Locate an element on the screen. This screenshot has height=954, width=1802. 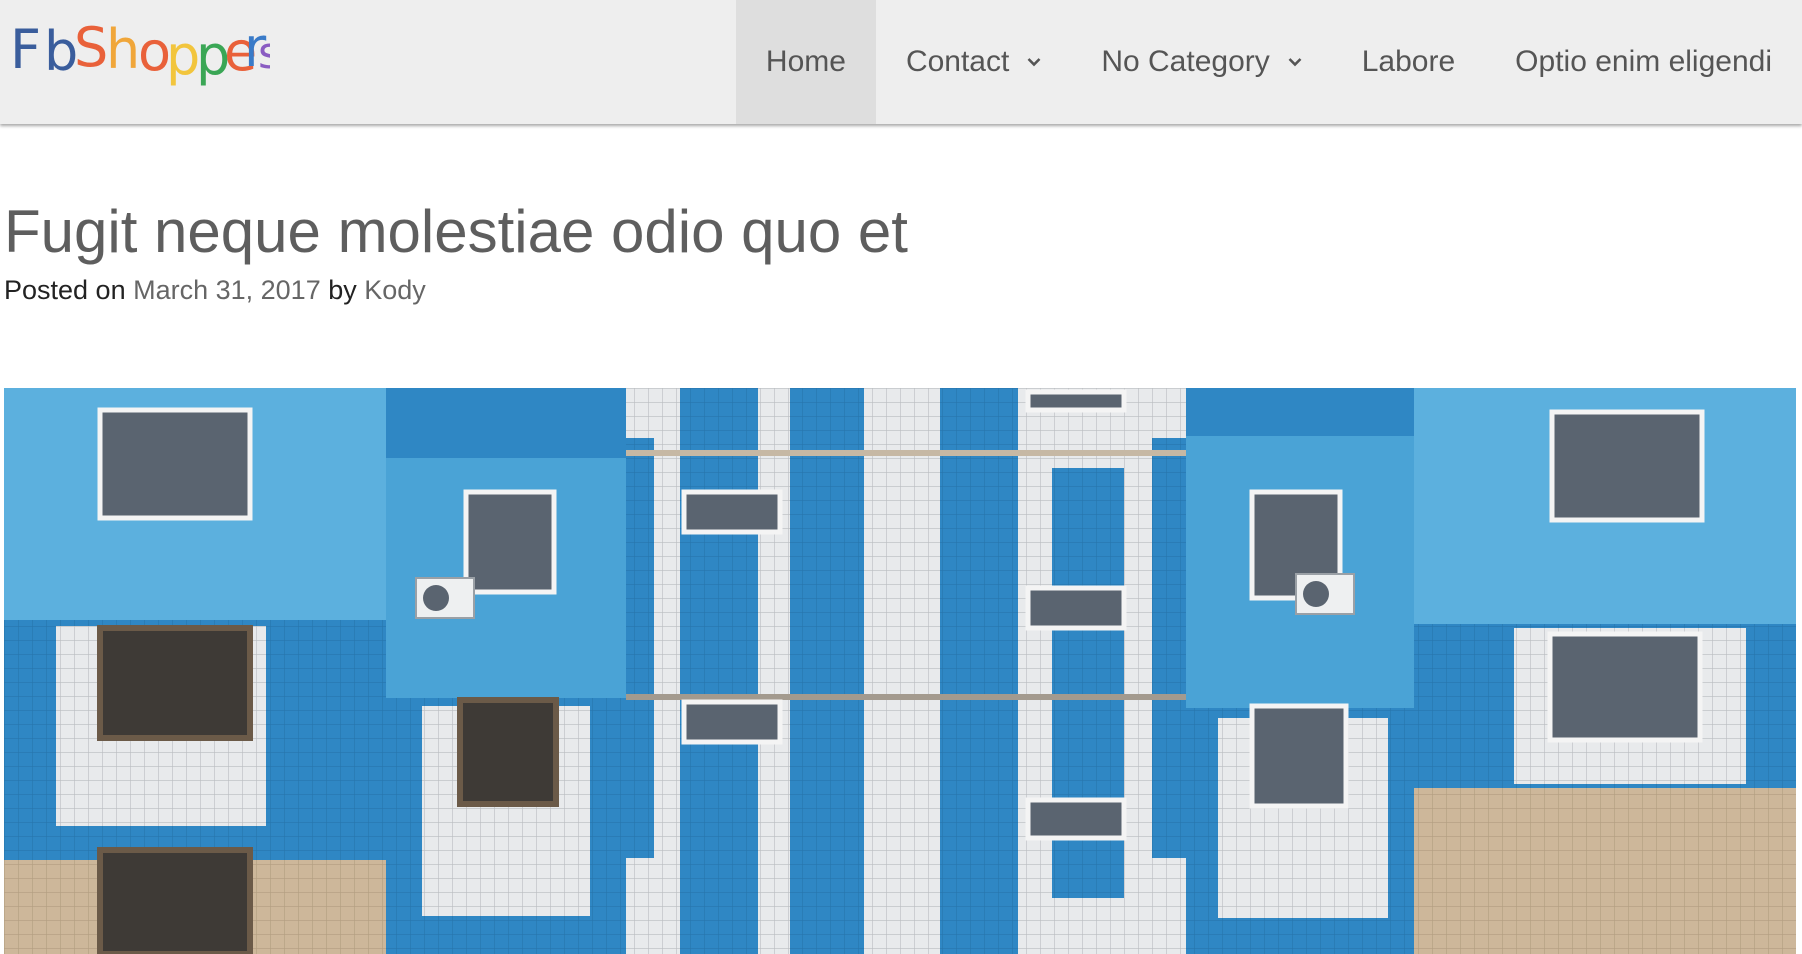
nav-item-no-category: No Category is located at coordinates (1201, 62).